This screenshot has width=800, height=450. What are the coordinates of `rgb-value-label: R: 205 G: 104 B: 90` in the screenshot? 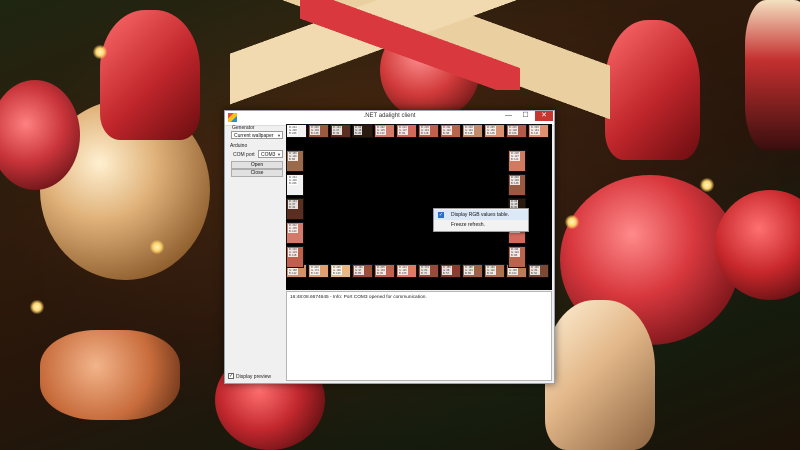 It's located at (381, 270).